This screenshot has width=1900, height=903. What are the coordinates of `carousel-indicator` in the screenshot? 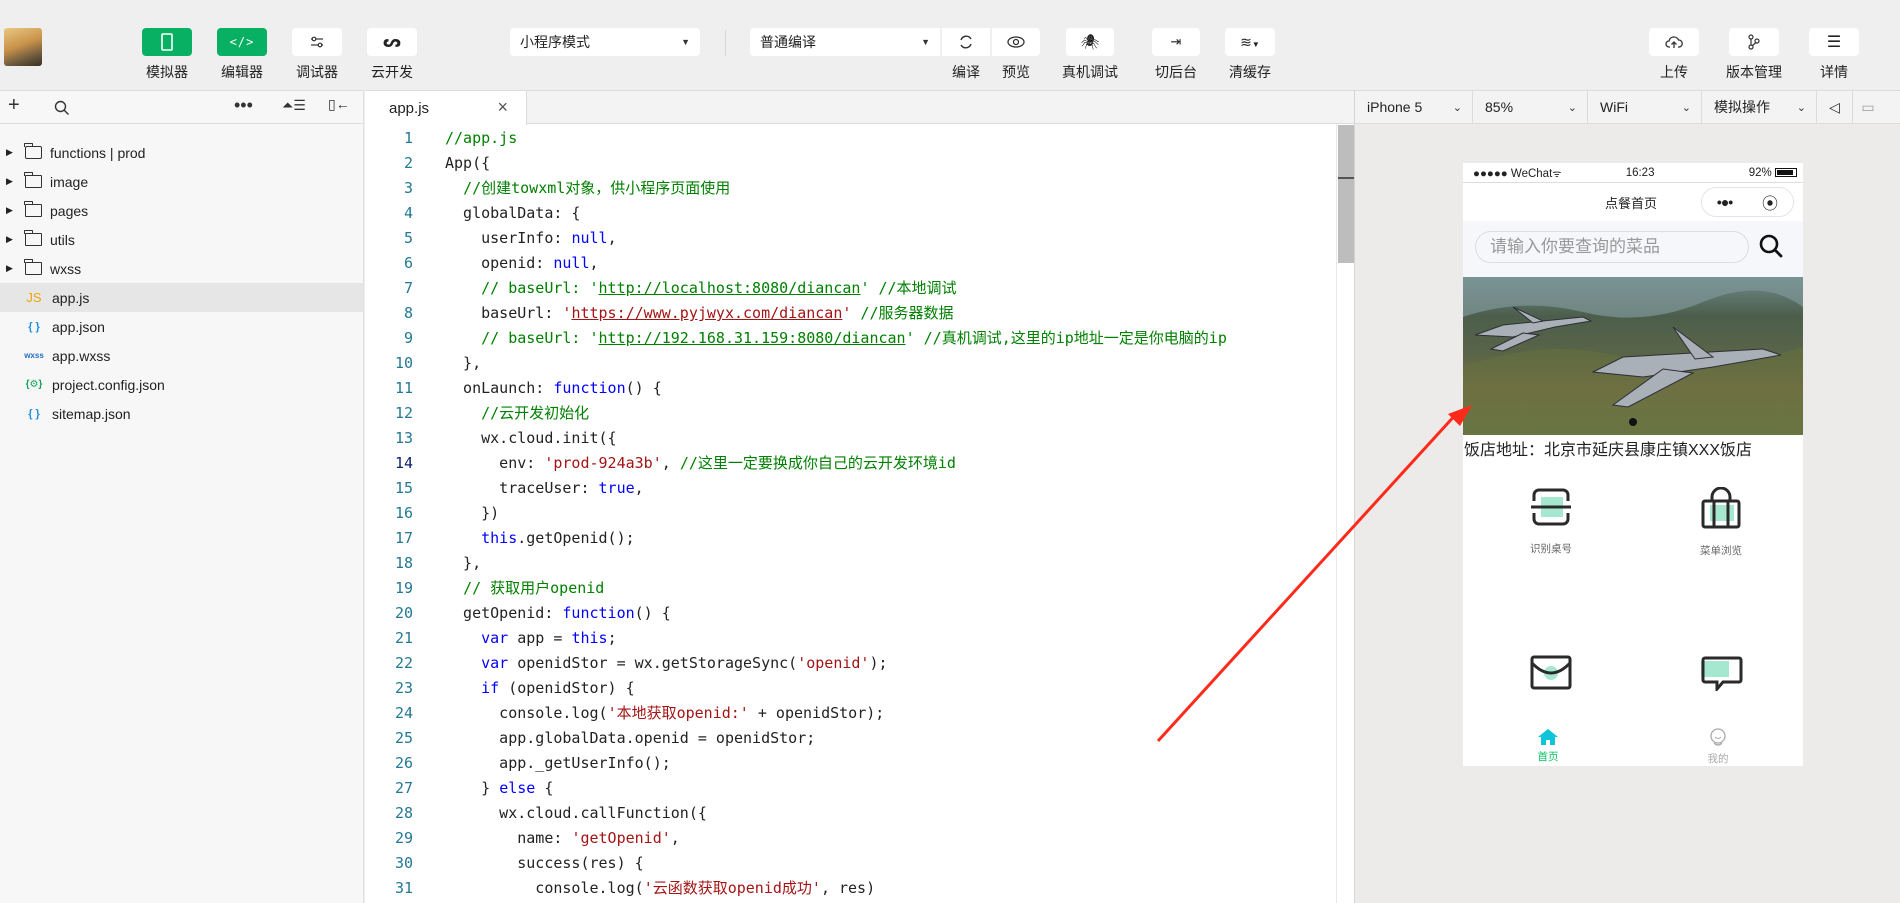 It's located at (1633, 422).